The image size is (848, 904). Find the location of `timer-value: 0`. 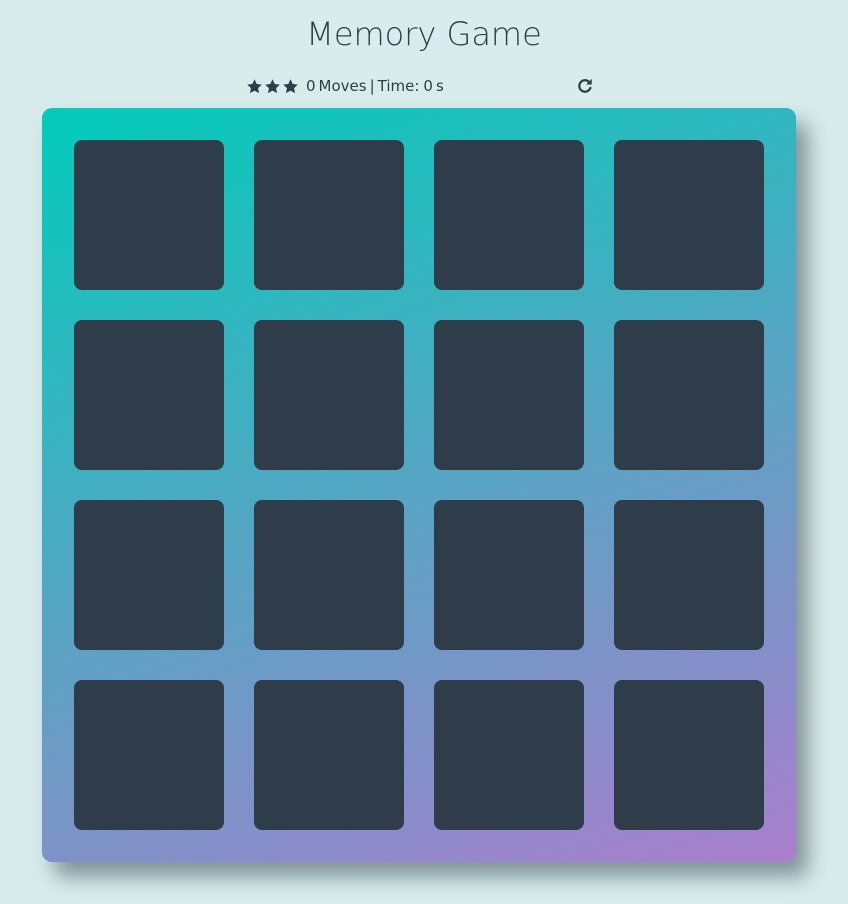

timer-value: 0 is located at coordinates (428, 86).